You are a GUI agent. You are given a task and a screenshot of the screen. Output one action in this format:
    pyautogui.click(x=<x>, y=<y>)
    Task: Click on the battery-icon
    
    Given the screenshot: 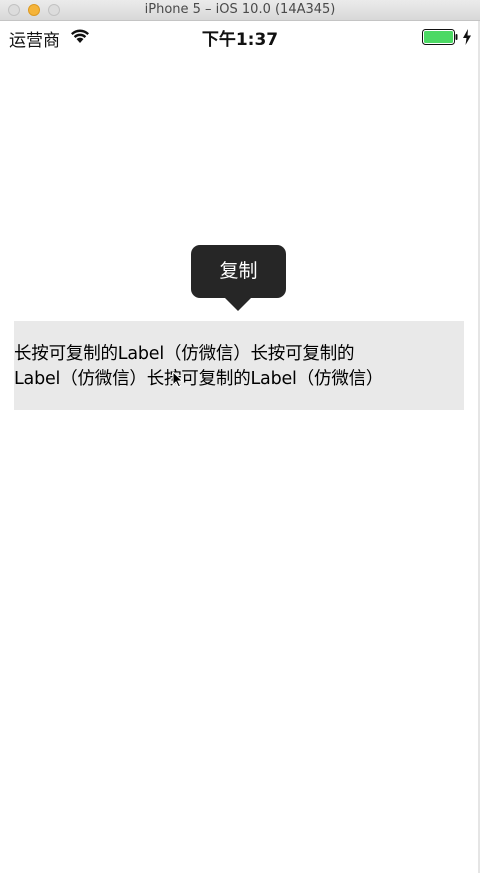 What is the action you would take?
    pyautogui.click(x=440, y=37)
    